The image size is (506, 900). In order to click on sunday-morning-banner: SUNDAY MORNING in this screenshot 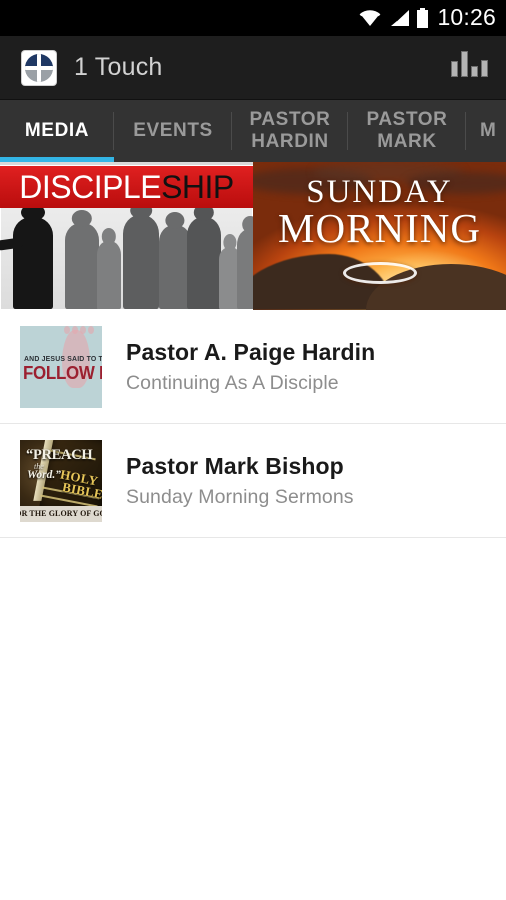, I will do `click(379, 236)`.